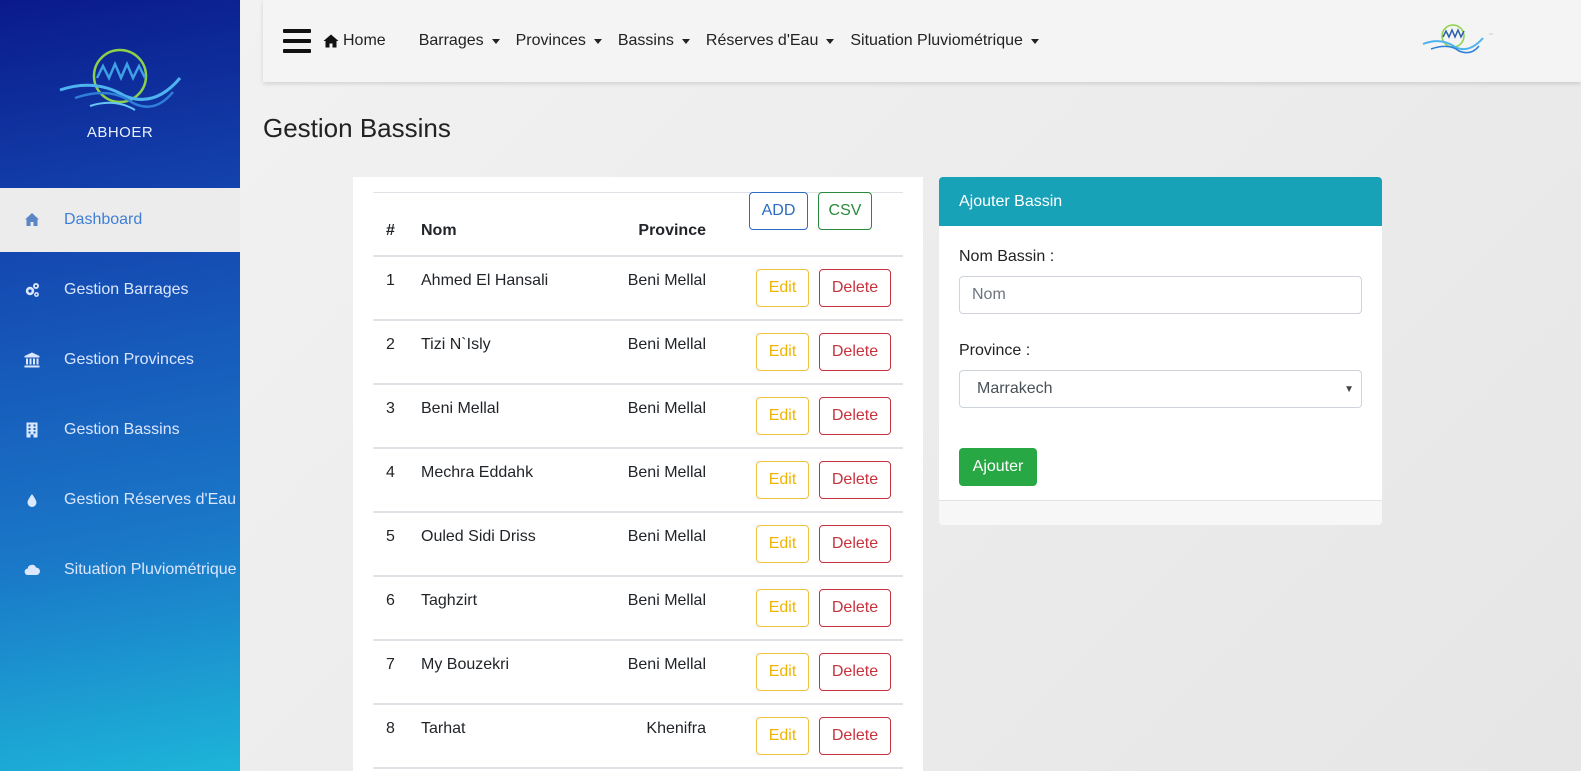  I want to click on row-num: 5, so click(390, 536).